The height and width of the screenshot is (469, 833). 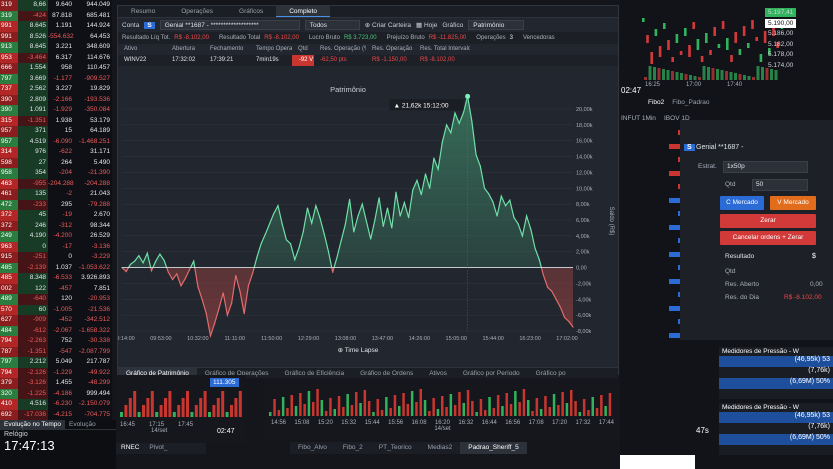 What do you see at coordinates (56, 47) in the screenshot?
I see `book-row: 913 8.645 3.221 348.609` at bounding box center [56, 47].